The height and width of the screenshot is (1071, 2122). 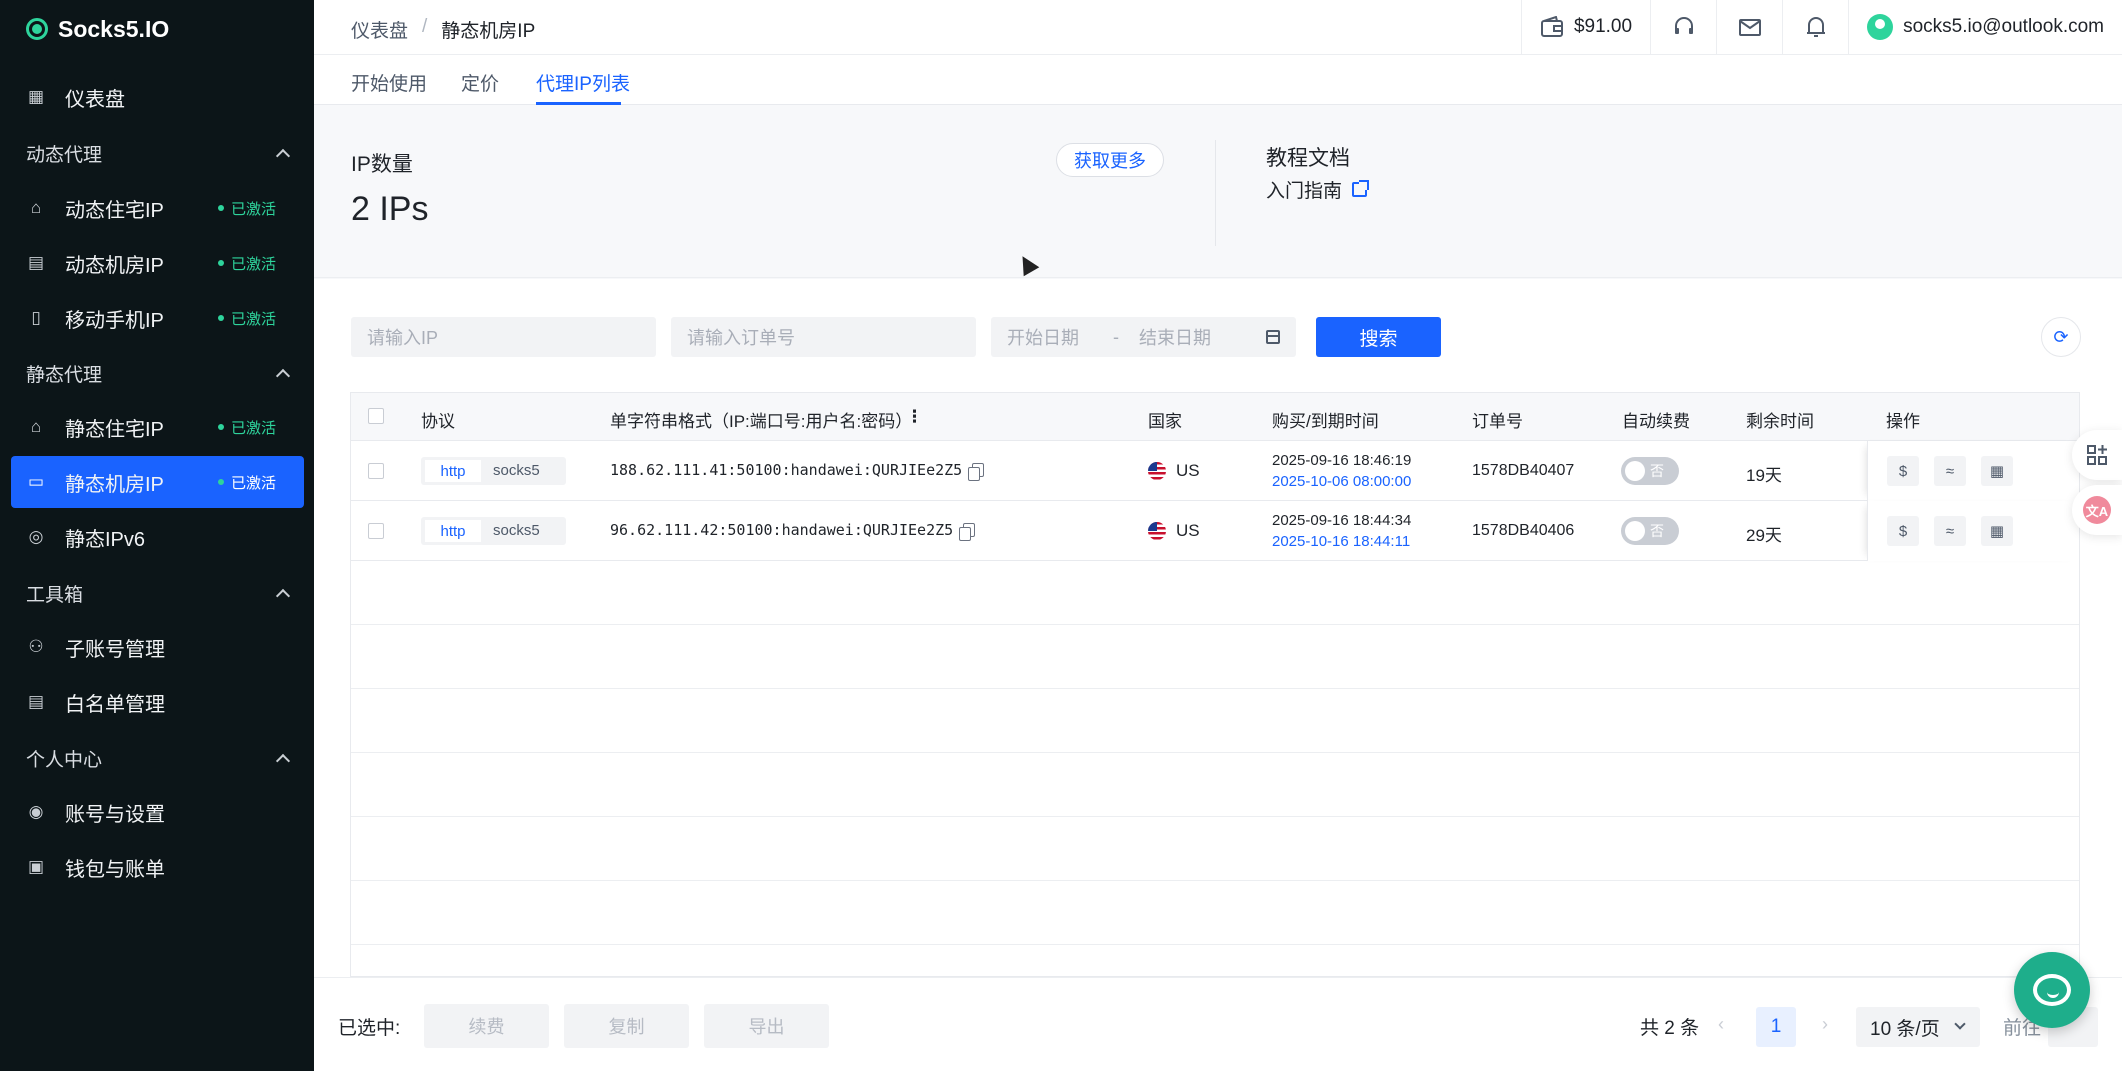 I want to click on headset-icon, so click(x=1683, y=25).